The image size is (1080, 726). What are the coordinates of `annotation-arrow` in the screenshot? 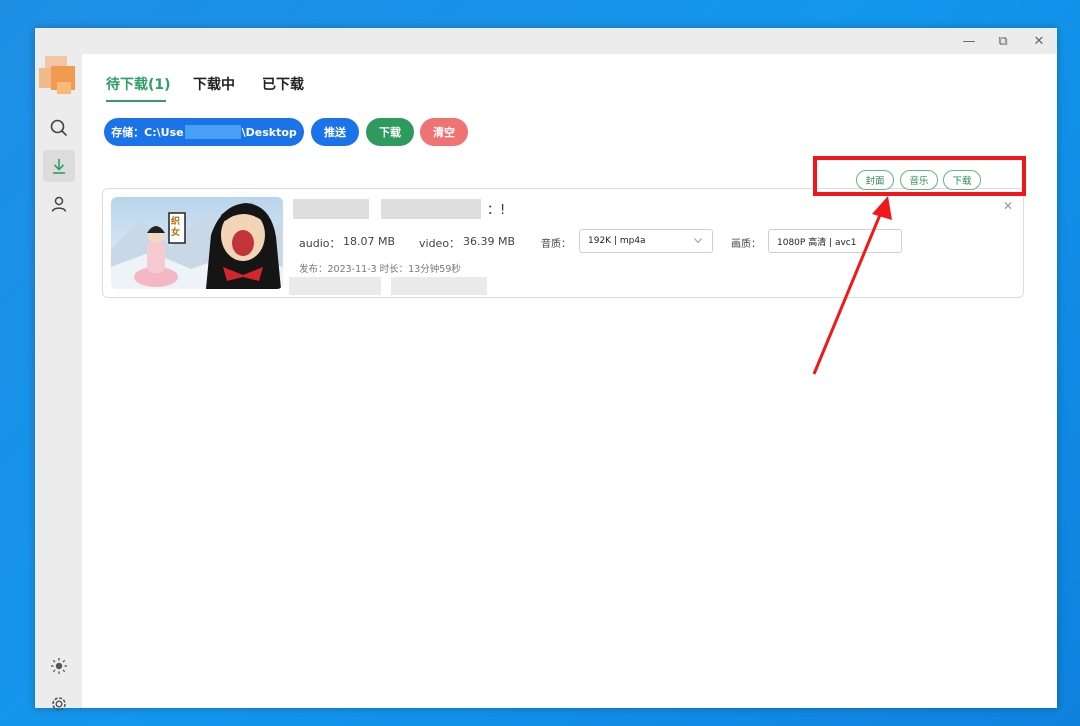 It's located at (852, 285).